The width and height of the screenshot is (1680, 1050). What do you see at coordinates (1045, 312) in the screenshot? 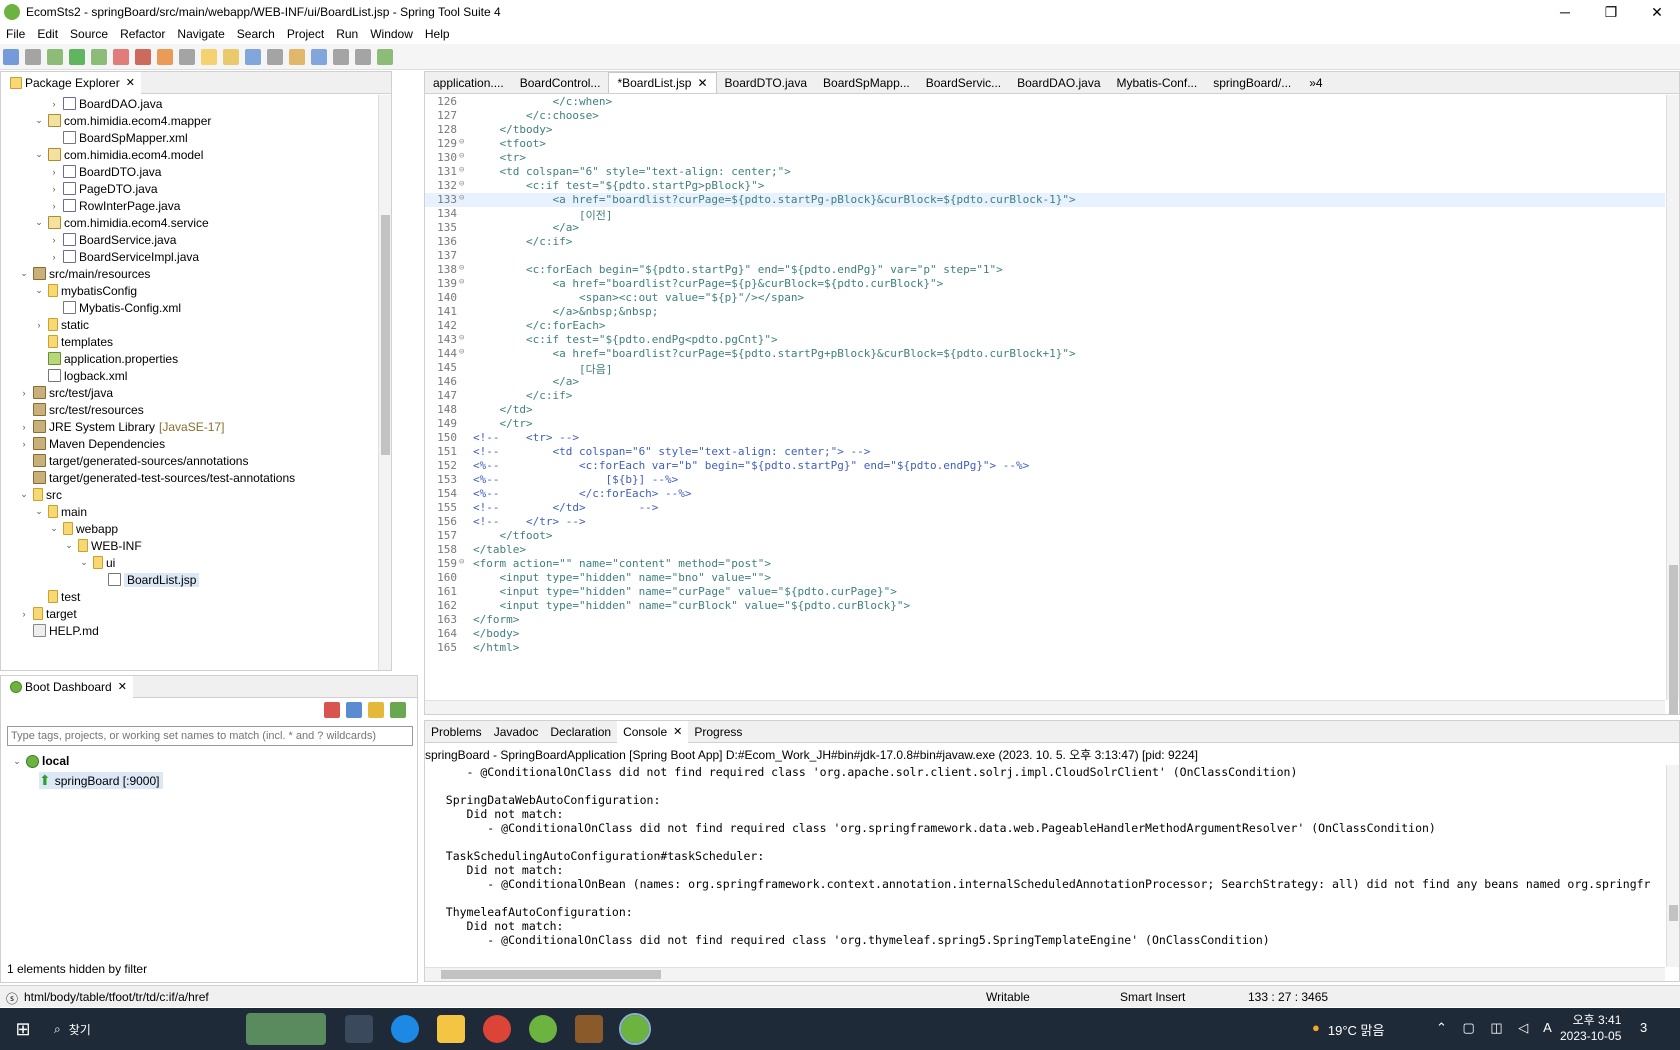
I see `code-line: 141 </a>&nbsp;&nbsp;` at bounding box center [1045, 312].